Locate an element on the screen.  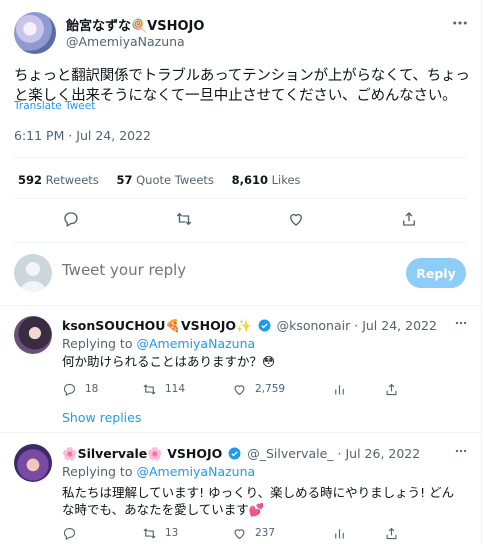
retweet-count: 13 is located at coordinates (172, 533).